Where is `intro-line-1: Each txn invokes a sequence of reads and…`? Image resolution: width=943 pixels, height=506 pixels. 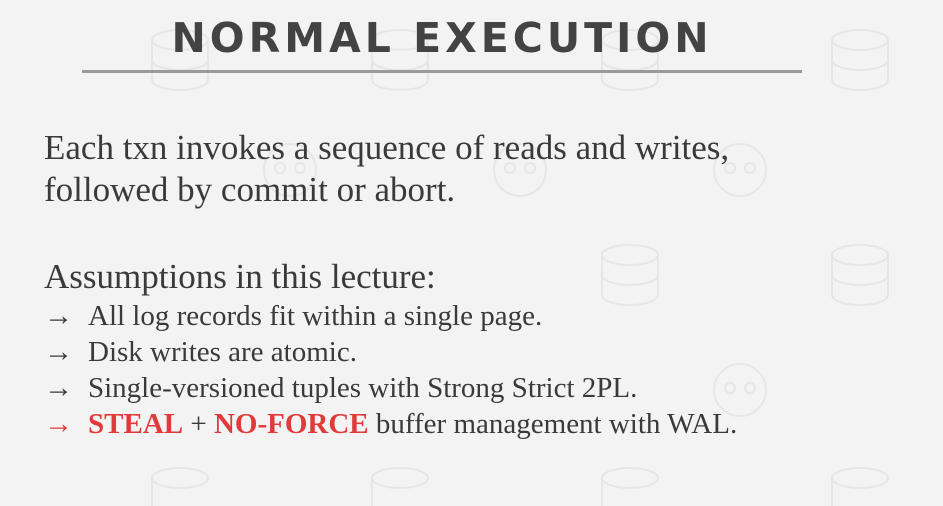 intro-line-1: Each txn invokes a sequence of reads and… is located at coordinates (387, 147).